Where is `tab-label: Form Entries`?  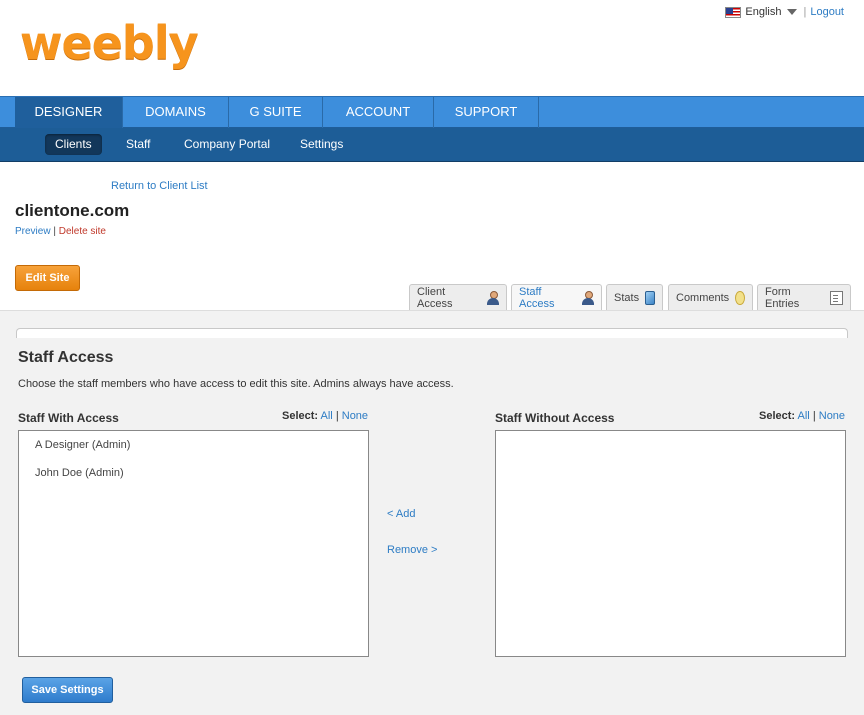
tab-label: Form Entries is located at coordinates (782, 297).